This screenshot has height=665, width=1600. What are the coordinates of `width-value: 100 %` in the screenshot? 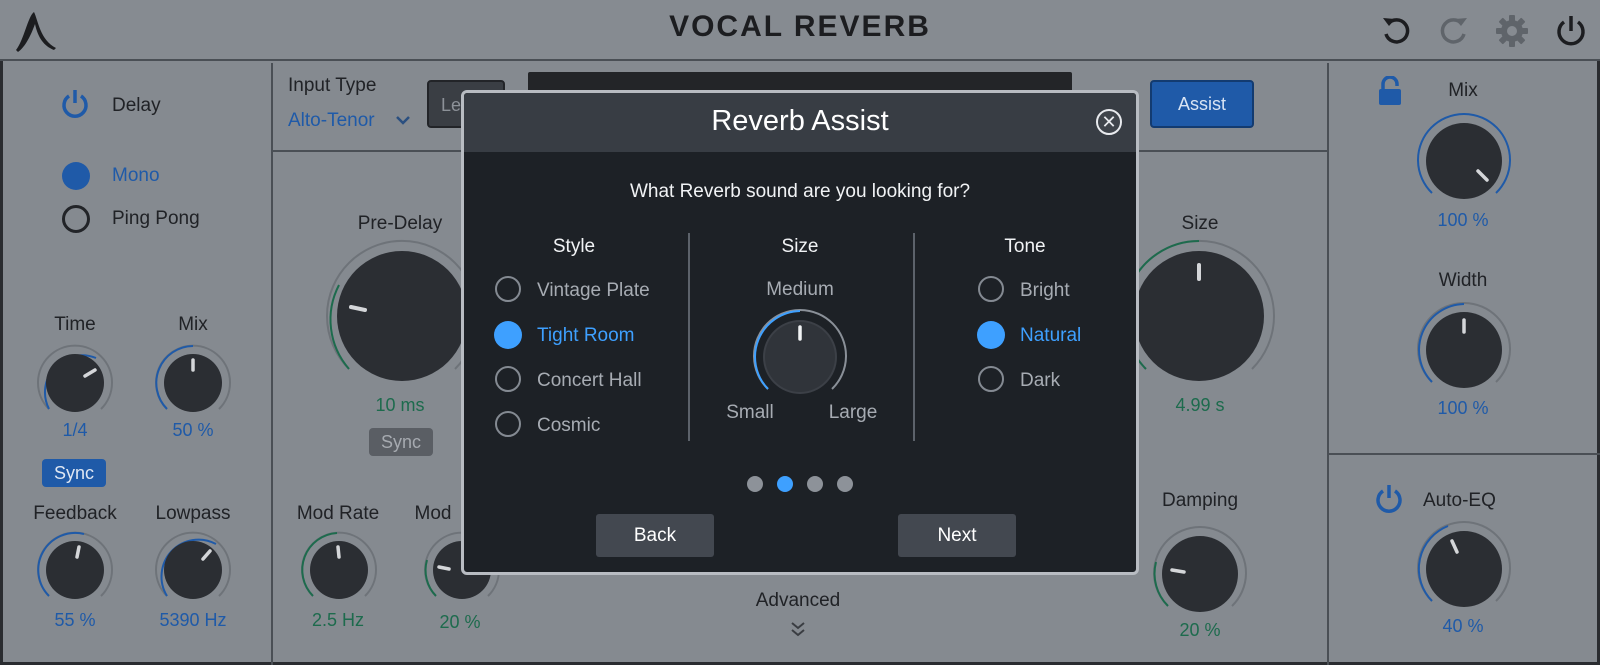 It's located at (1463, 408).